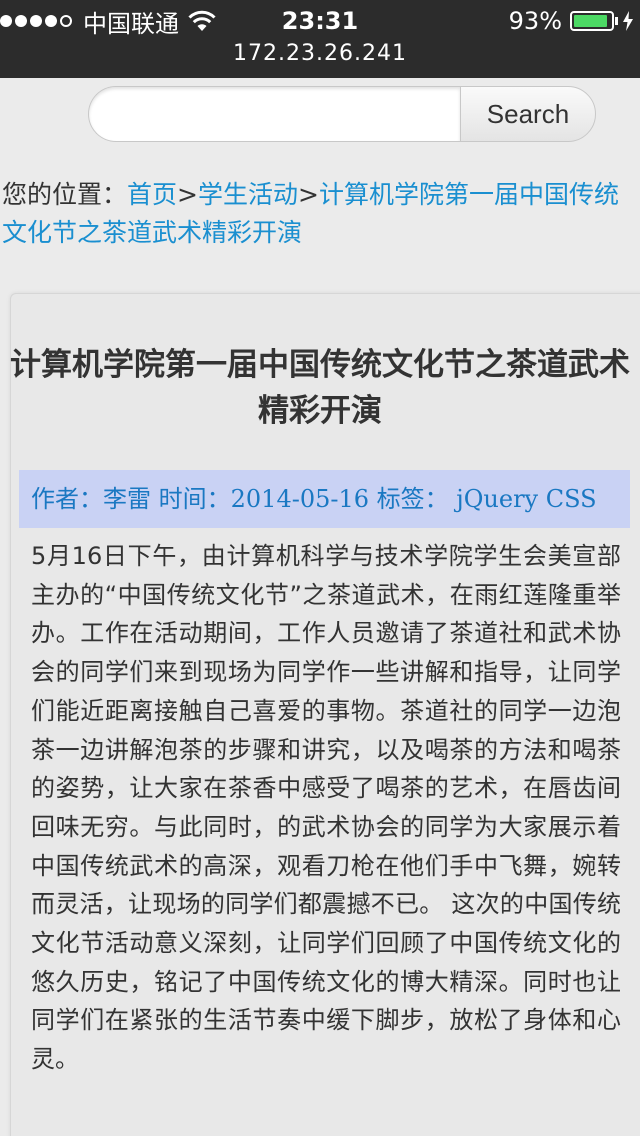  Describe the element at coordinates (535, 21) in the screenshot. I see `battery-percent: 93%` at that location.